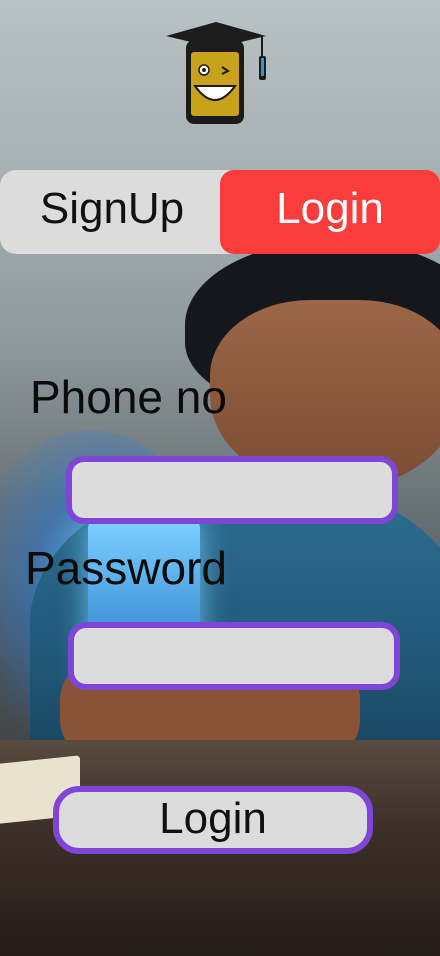 The width and height of the screenshot is (440, 956). Describe the element at coordinates (216, 73) in the screenshot. I see `app-logo-icon` at that location.